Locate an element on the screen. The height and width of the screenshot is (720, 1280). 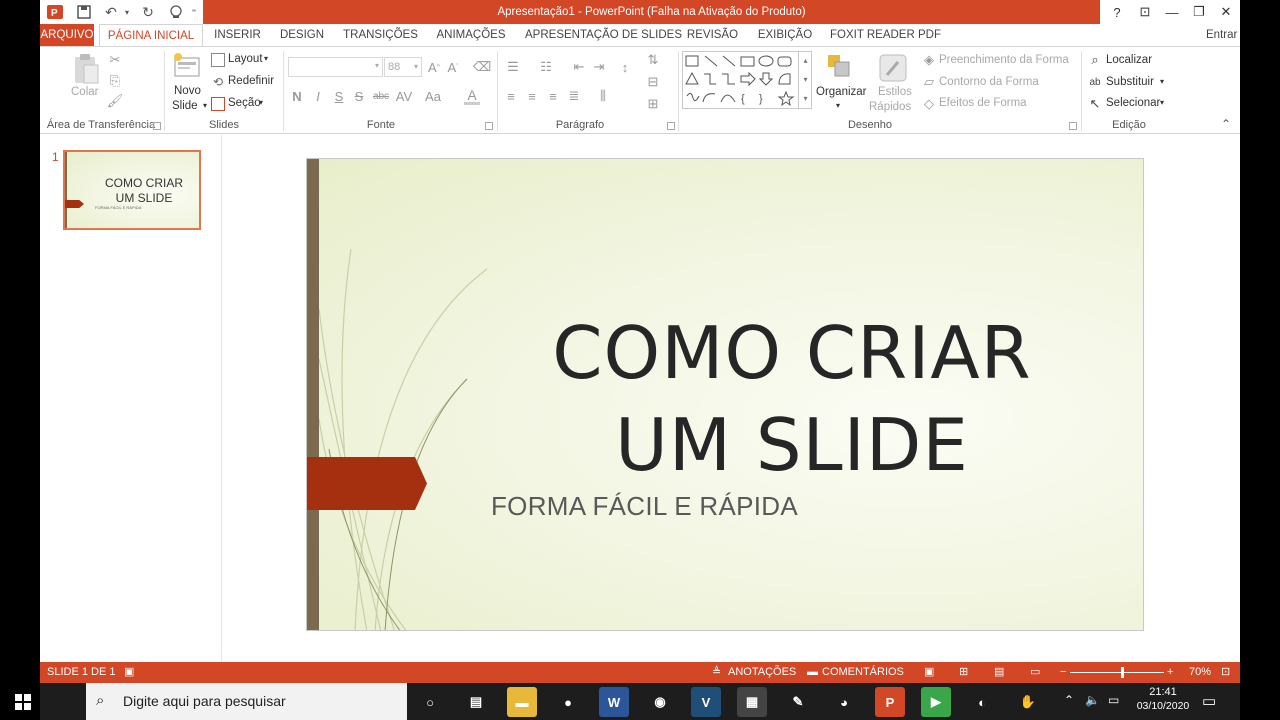
tab-home: PÁGINA INICIAL is located at coordinates (151, 35).